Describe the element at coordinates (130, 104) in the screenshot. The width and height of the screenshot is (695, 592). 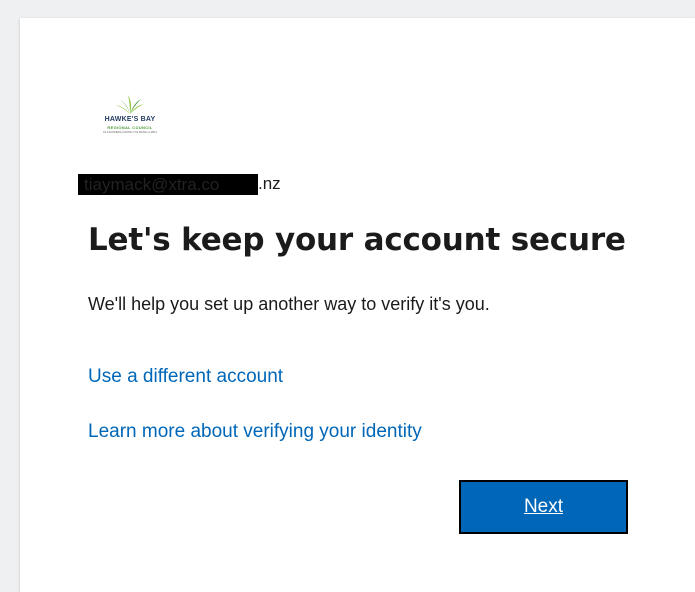
I see `leaf-logo-icon` at that location.